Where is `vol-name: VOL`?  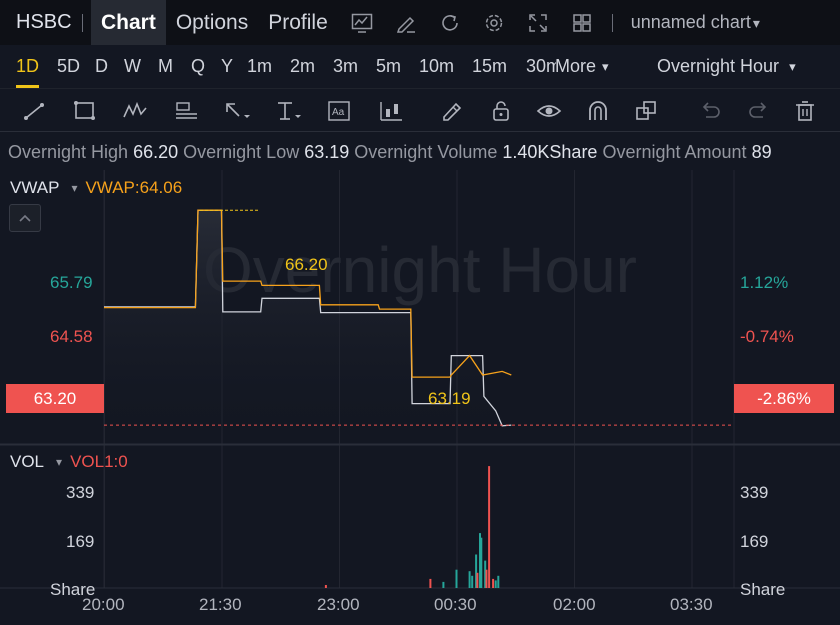
vol-name: VOL is located at coordinates (27, 461).